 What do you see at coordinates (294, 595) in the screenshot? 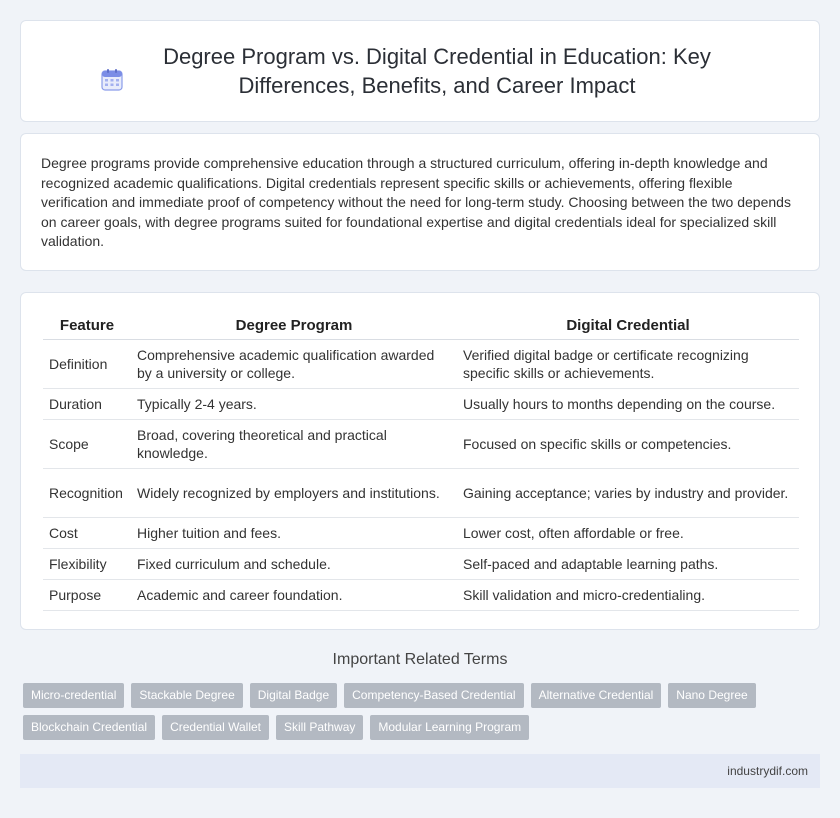
I see `row-degree-value: Academic and career foundation.` at bounding box center [294, 595].